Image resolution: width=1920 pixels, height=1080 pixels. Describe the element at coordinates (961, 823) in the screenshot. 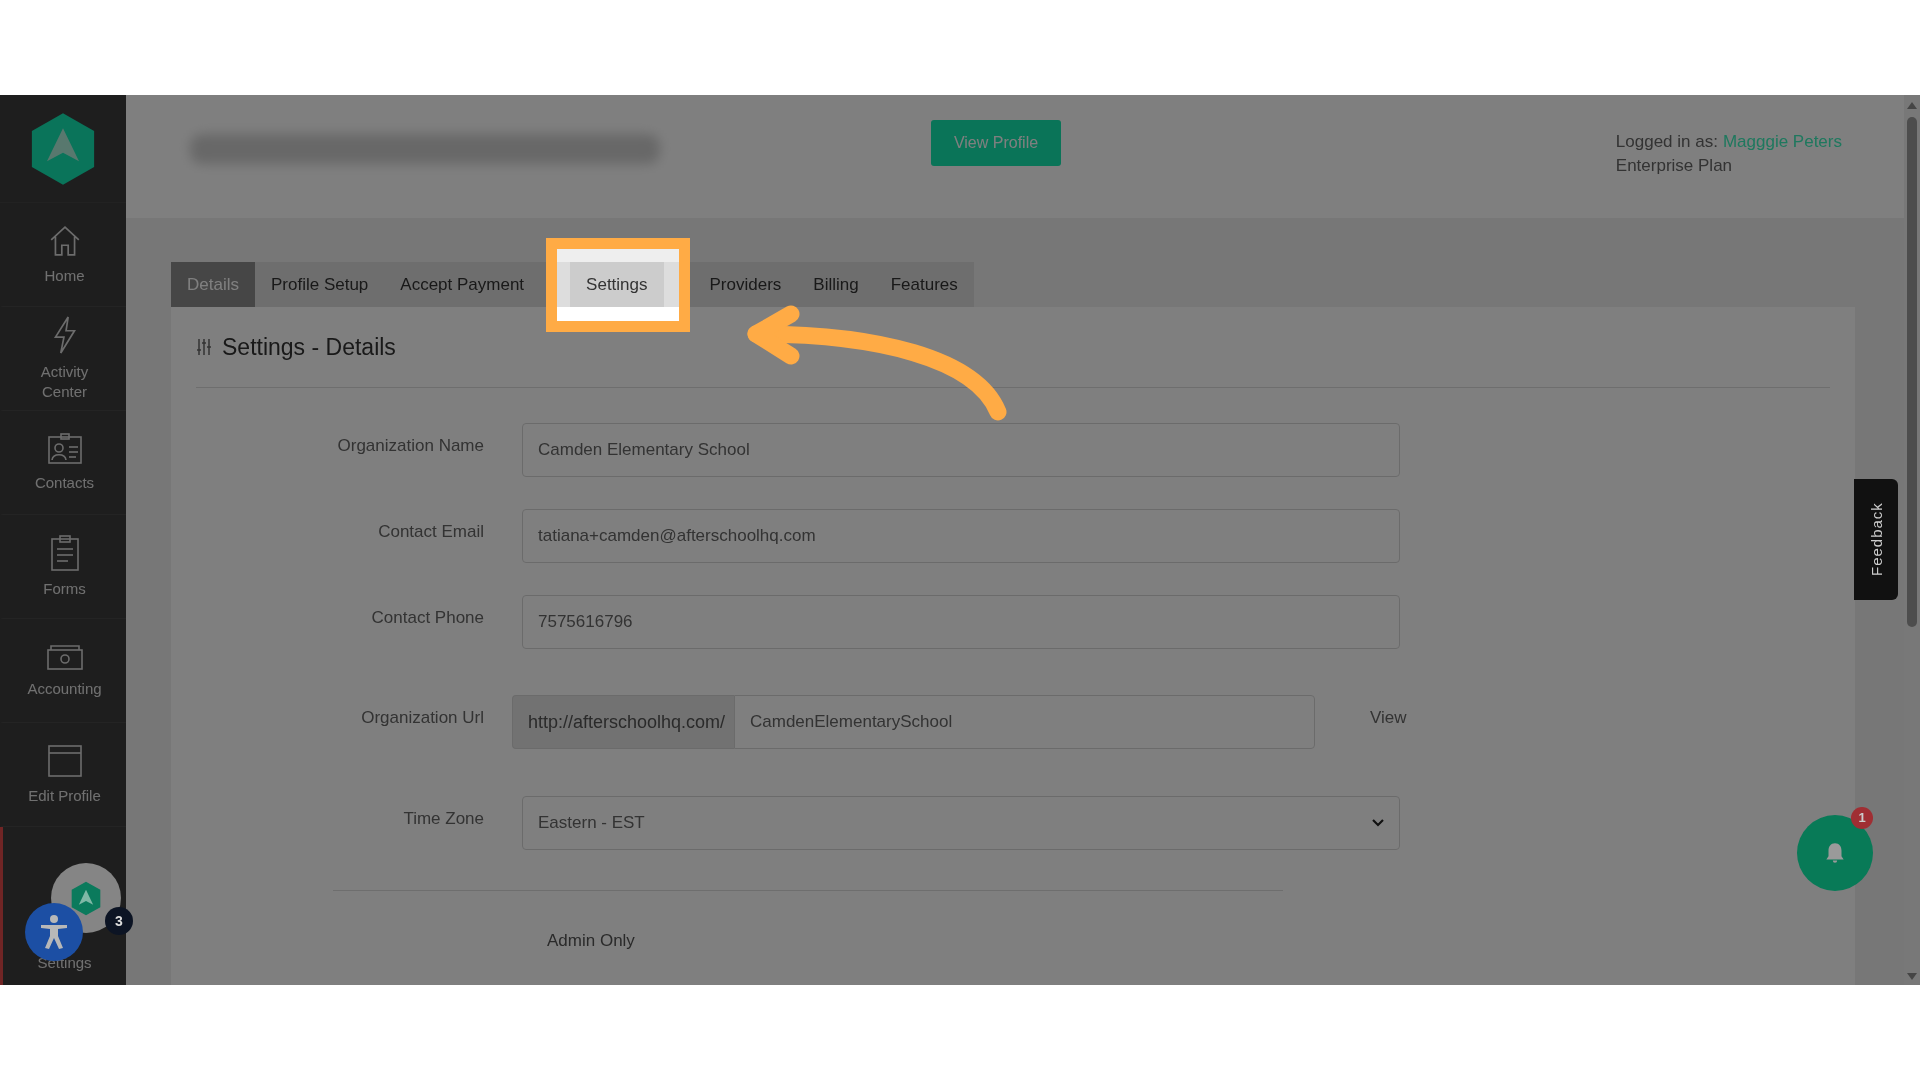

I see `dropdown: Eastern - EST` at that location.